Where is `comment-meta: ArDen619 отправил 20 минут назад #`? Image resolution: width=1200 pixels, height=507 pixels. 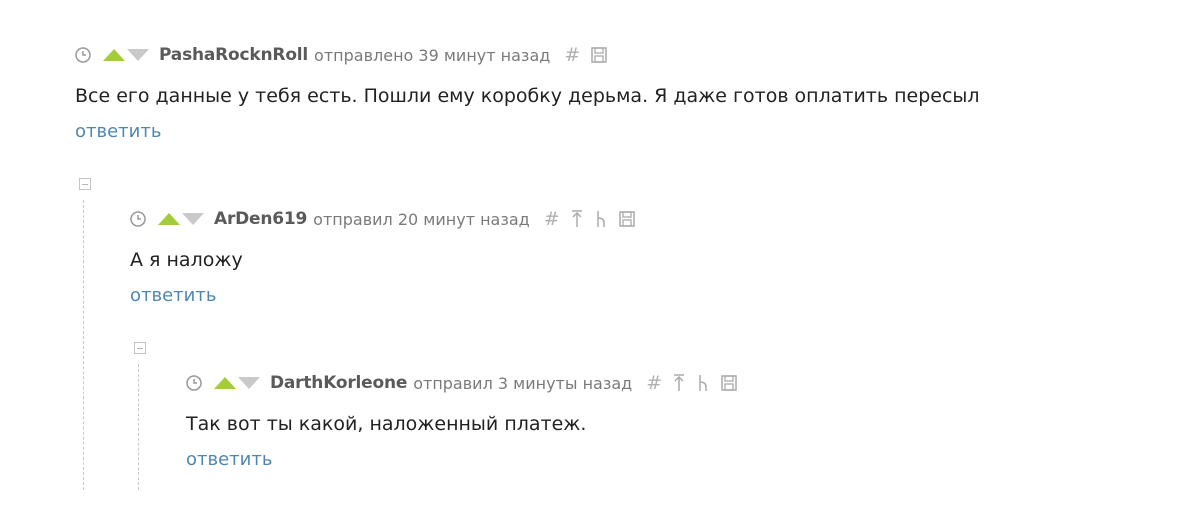 comment-meta: ArDen619 отправил 20 минут назад # is located at coordinates (388, 219).